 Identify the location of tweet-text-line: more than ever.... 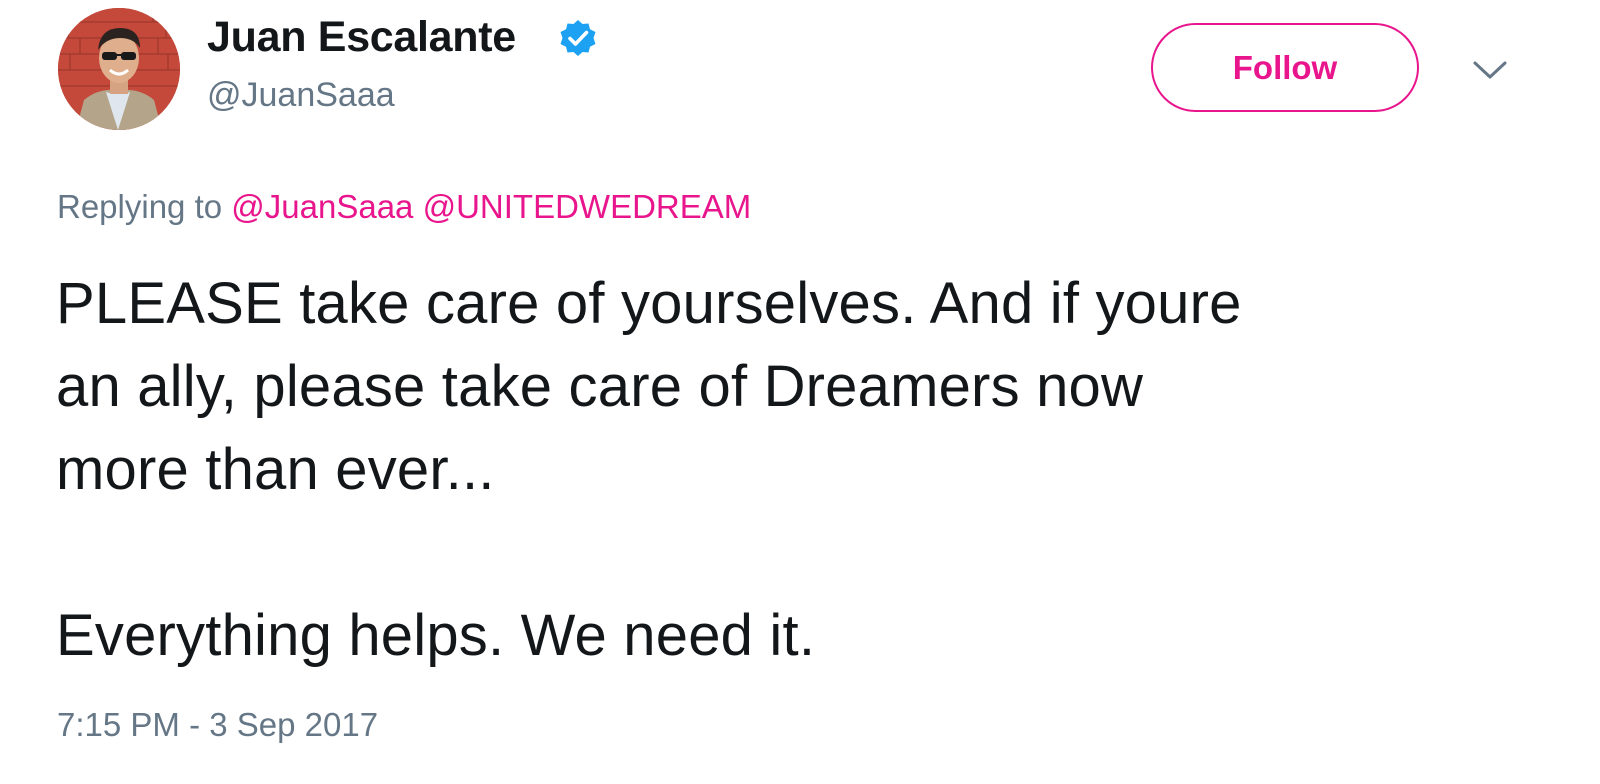
(275, 469).